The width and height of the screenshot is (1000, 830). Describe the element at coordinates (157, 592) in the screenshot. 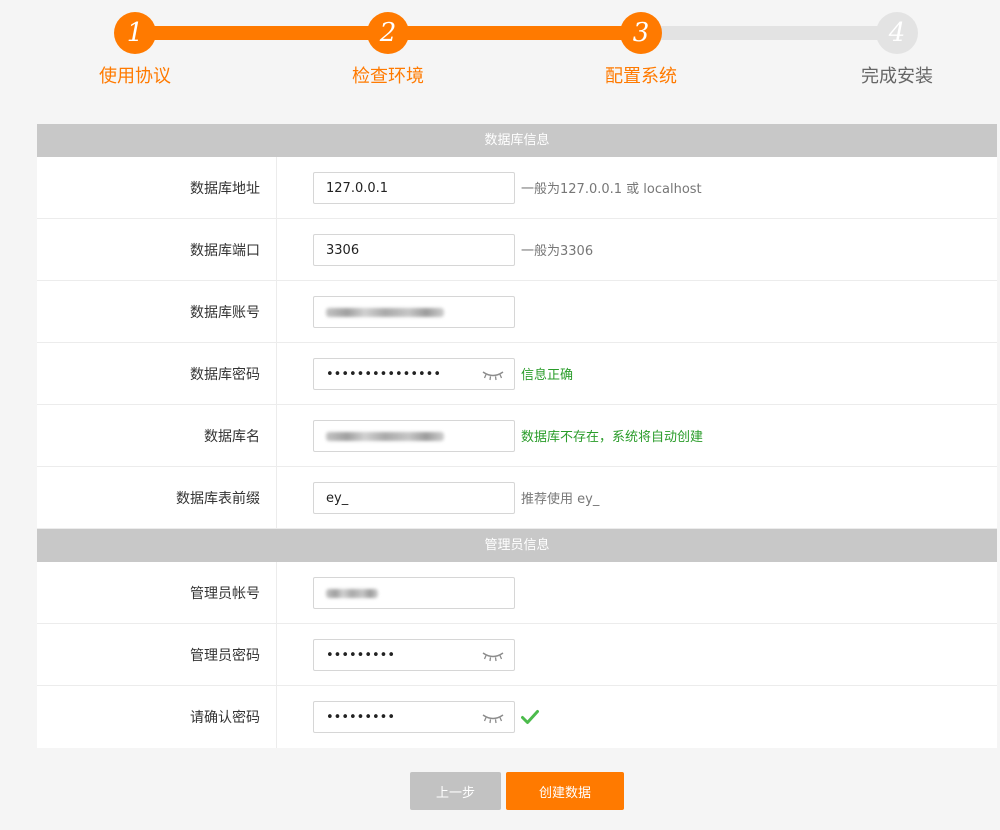

I see `admin-account-label: 管理员帐号` at that location.